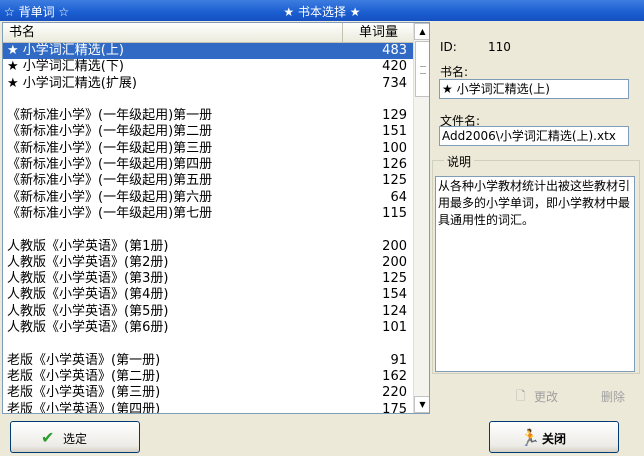 The width and height of the screenshot is (644, 456). What do you see at coordinates (88, 311) in the screenshot?
I see `book-name: 人教版《小学英语》(第5册)` at bounding box center [88, 311].